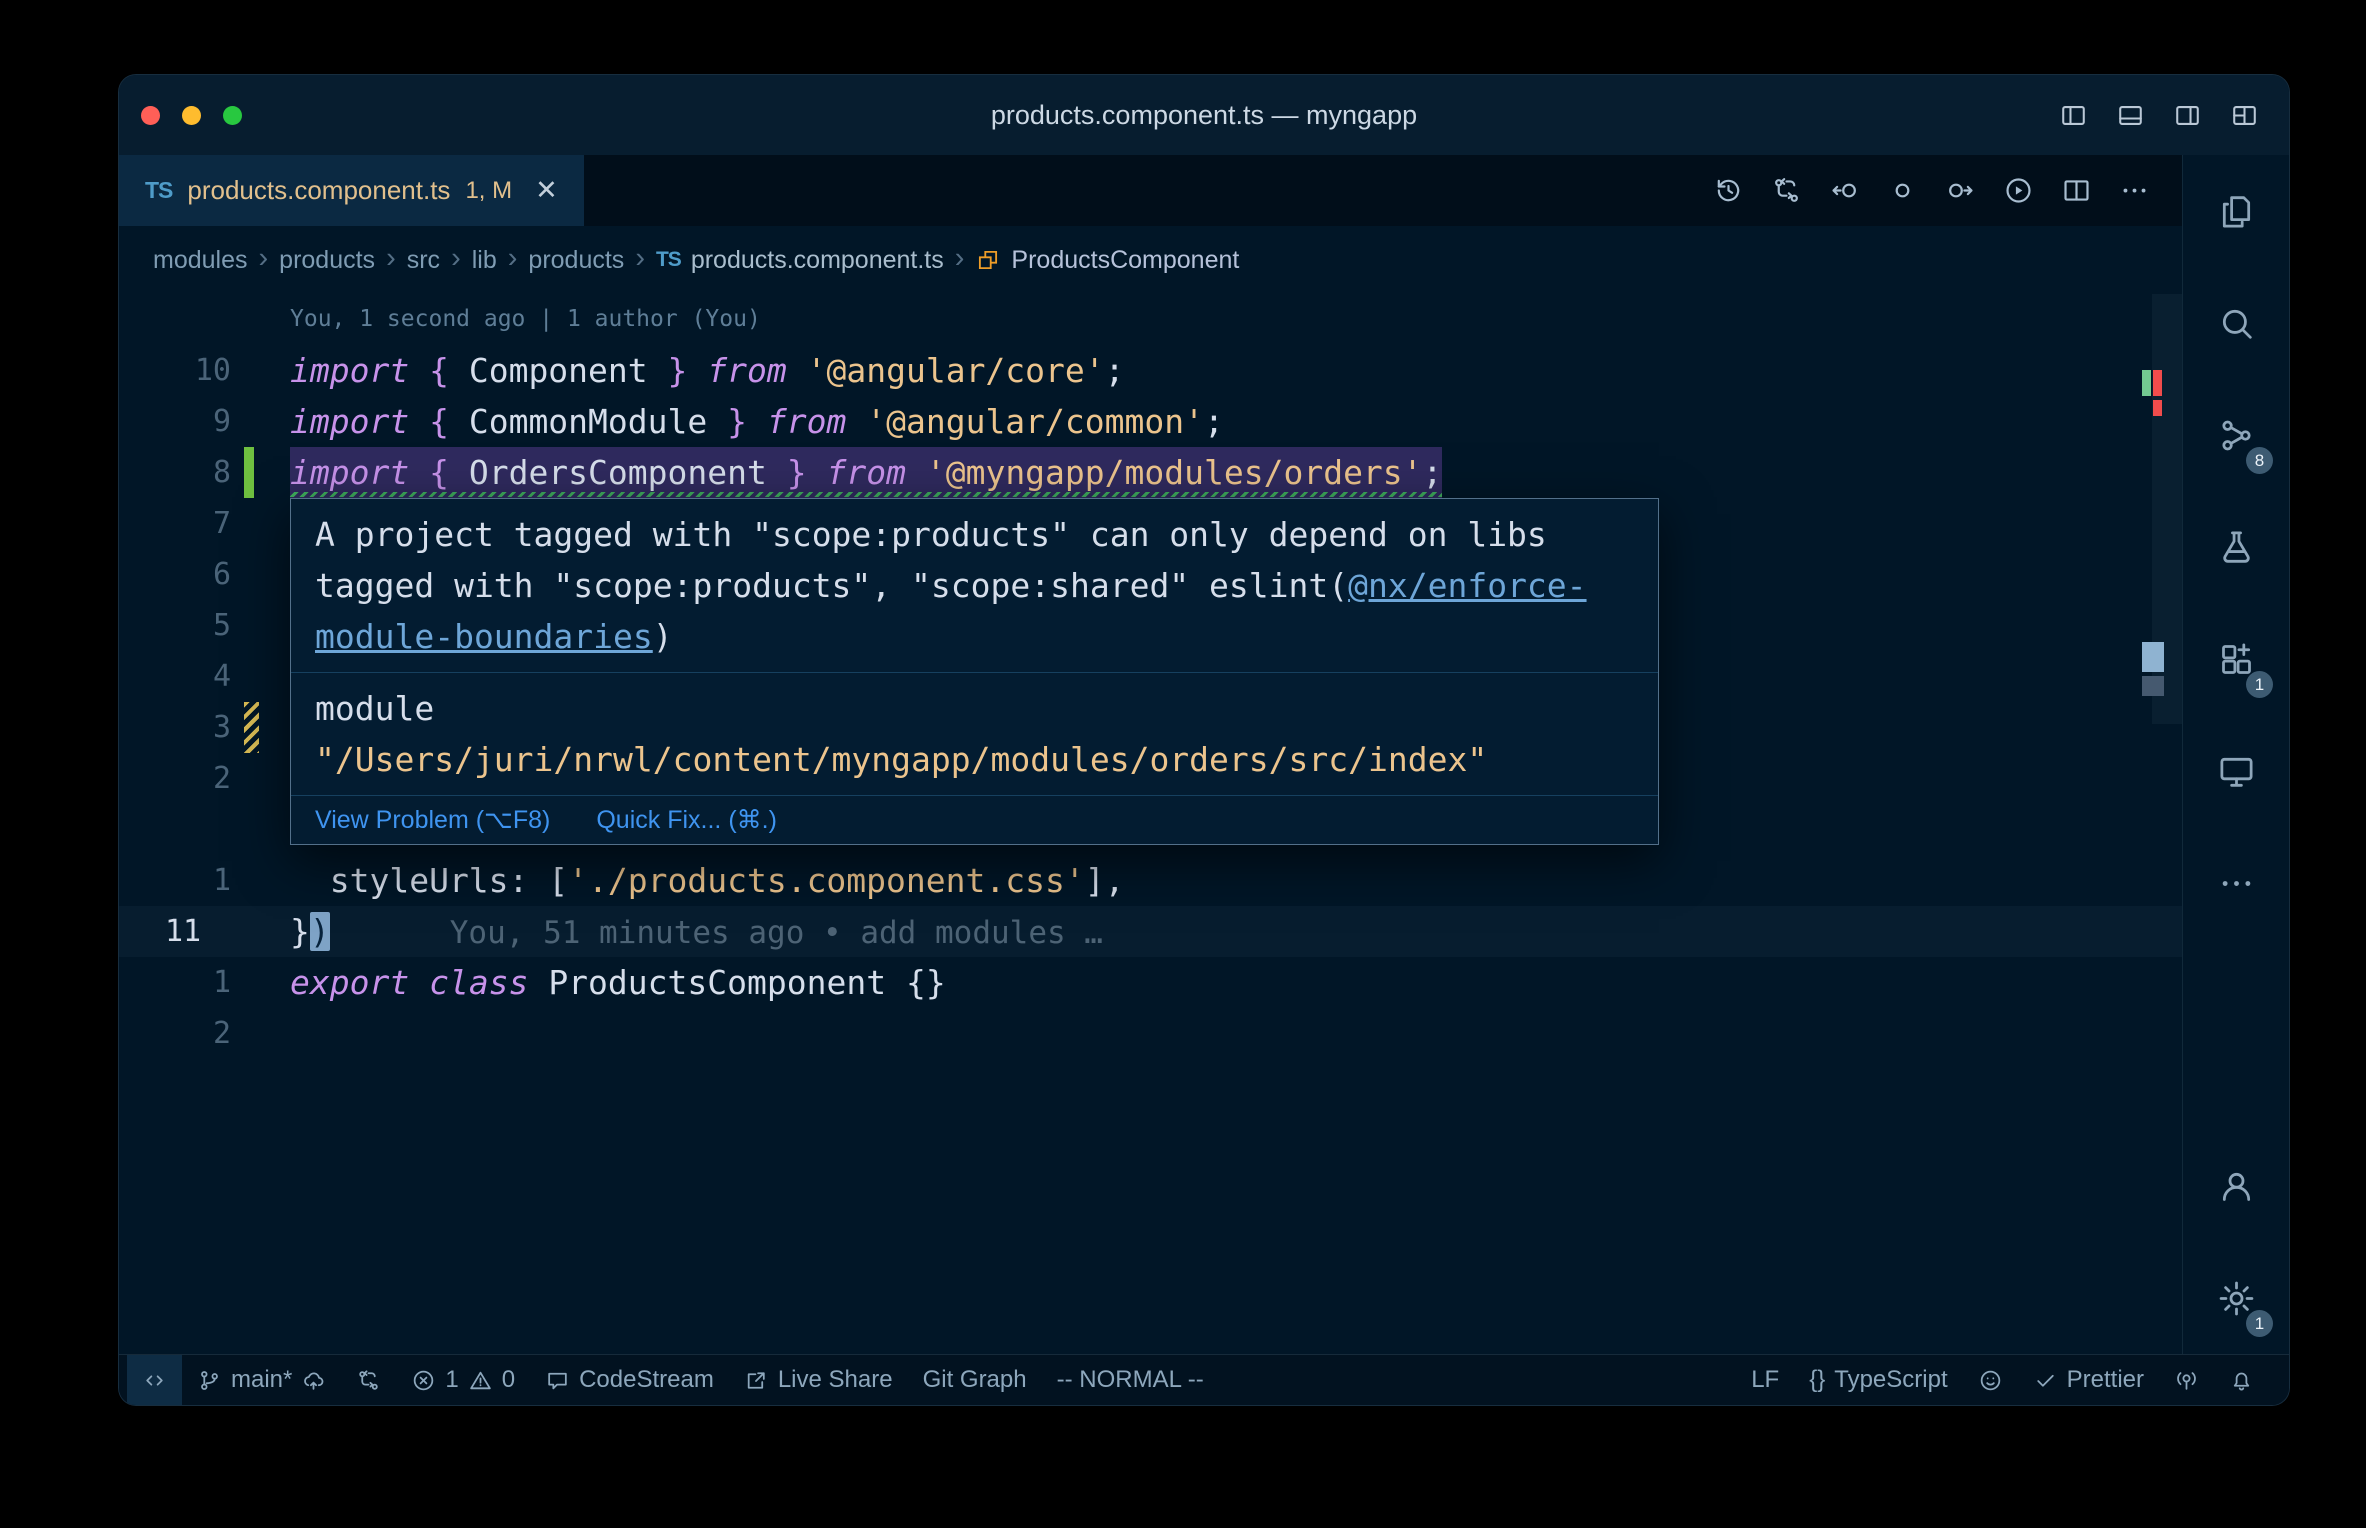 Image resolution: width=2366 pixels, height=1528 pixels. Describe the element at coordinates (2236, 1298) in the screenshot. I see `activitybar-manage: 1` at that location.